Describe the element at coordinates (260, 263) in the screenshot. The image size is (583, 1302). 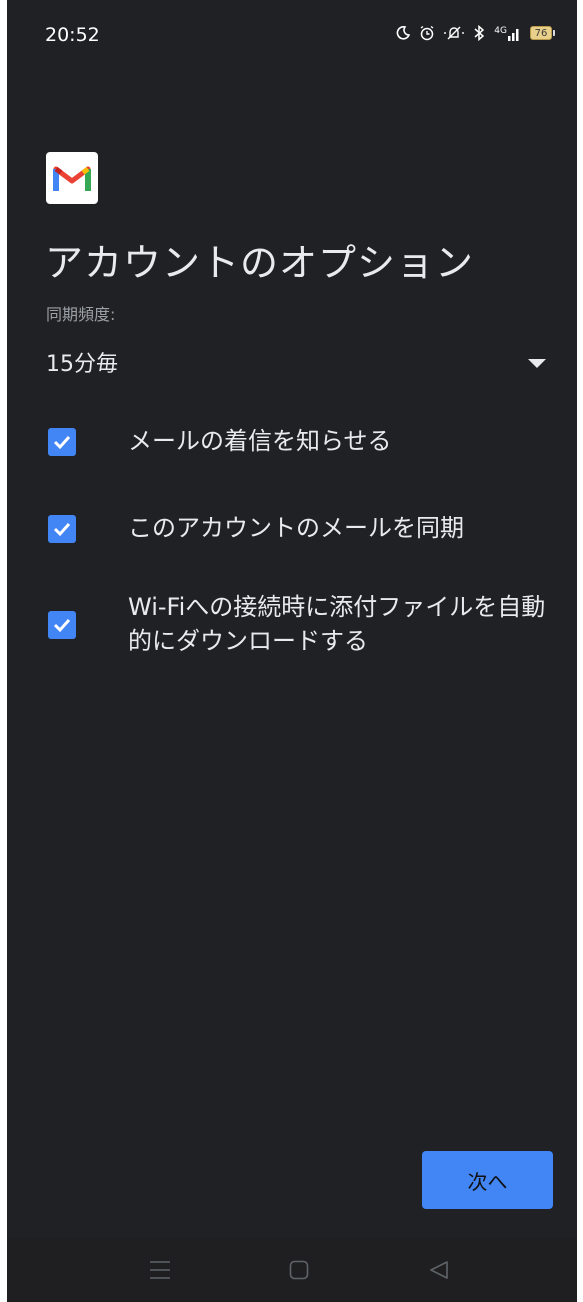
I see `page-title: アカウントのオプション` at that location.